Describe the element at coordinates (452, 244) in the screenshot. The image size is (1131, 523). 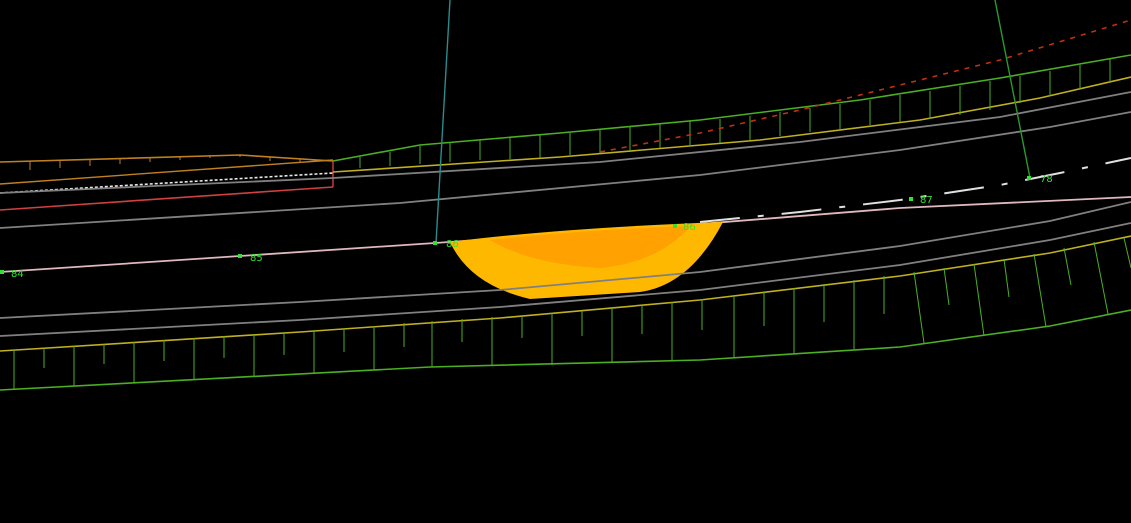
I see `station-label-86: 86` at that location.